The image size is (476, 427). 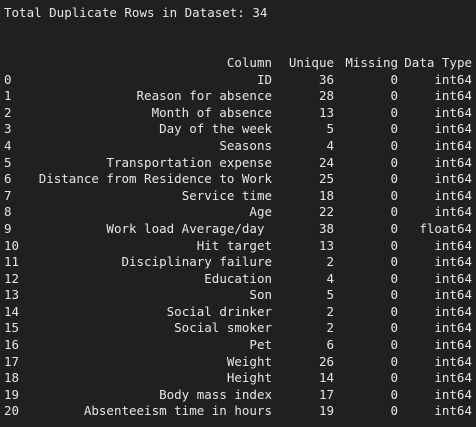 I want to click on unique-count-cell: 4, so click(x=330, y=145).